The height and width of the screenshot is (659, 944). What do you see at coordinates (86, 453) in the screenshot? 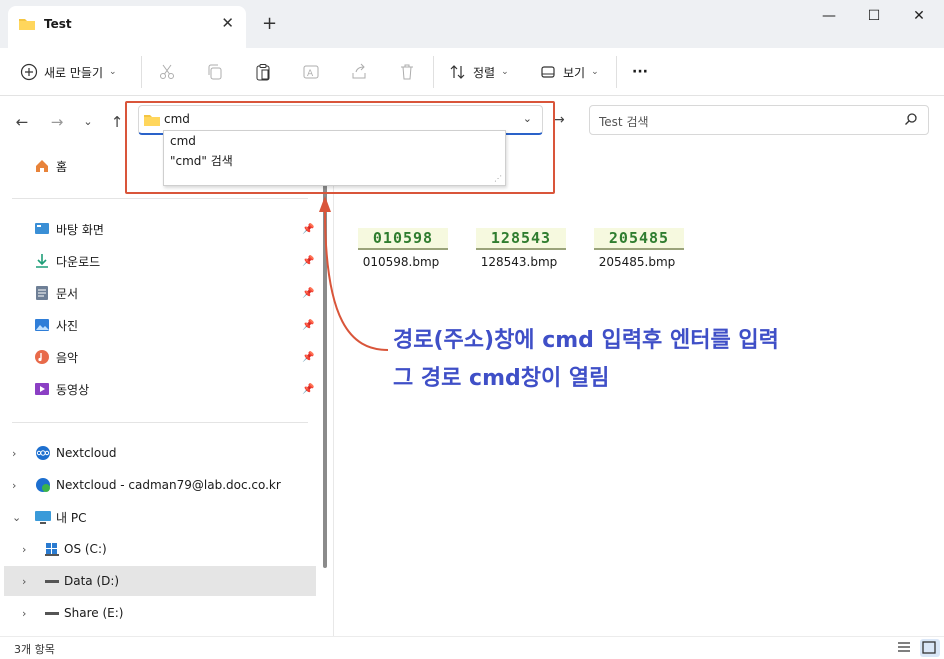
I see `sidebar-item-label: Nextcloud` at bounding box center [86, 453].